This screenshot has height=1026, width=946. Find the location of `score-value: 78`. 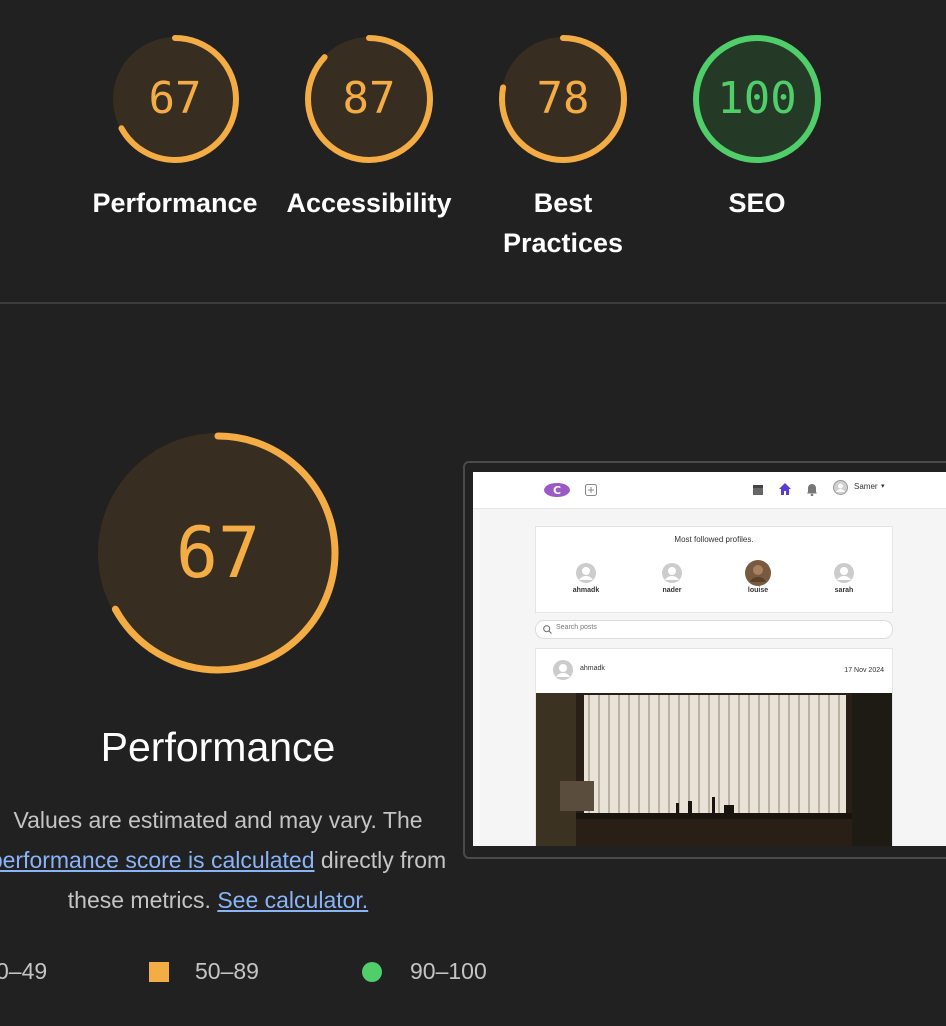

score-value: 78 is located at coordinates (563, 98).